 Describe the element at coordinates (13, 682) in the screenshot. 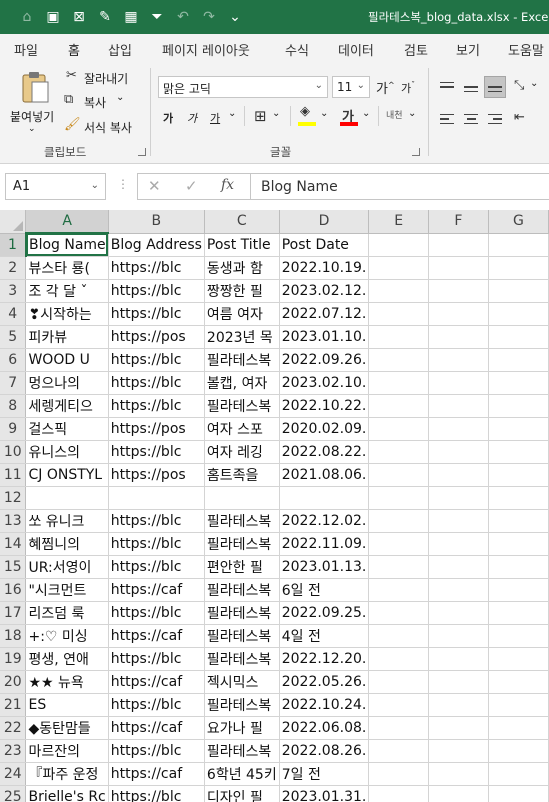

I see `row-header: 20` at that location.